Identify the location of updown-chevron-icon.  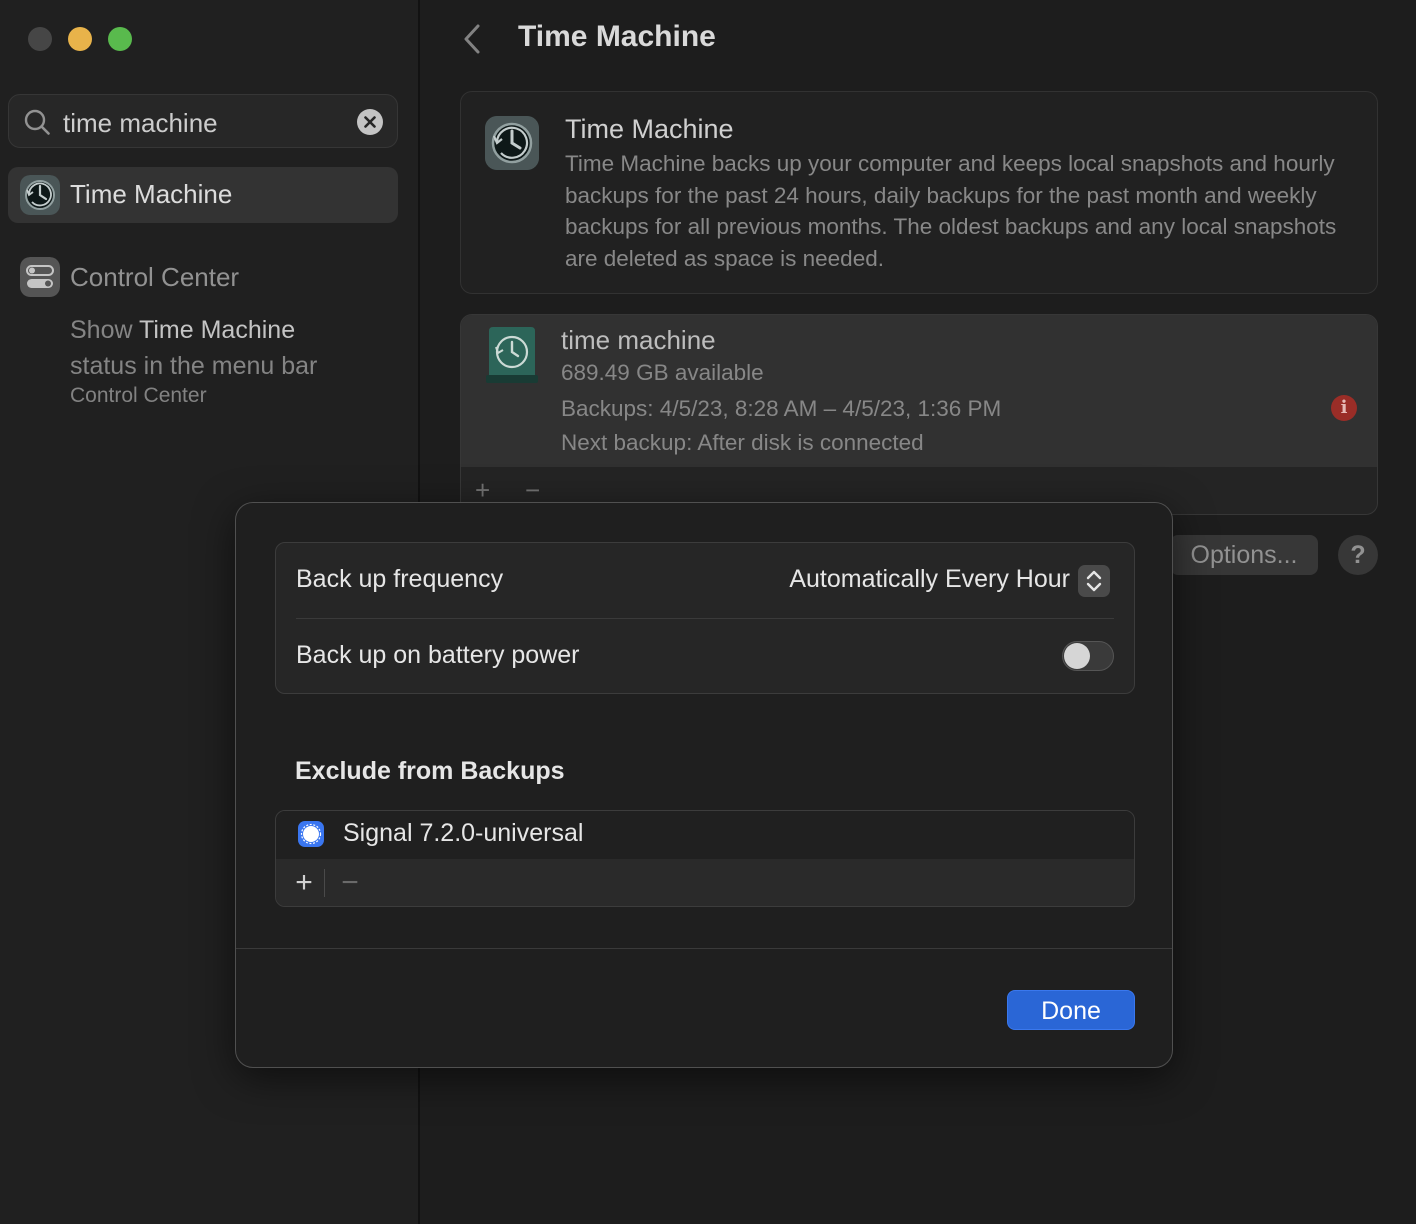
(1094, 581).